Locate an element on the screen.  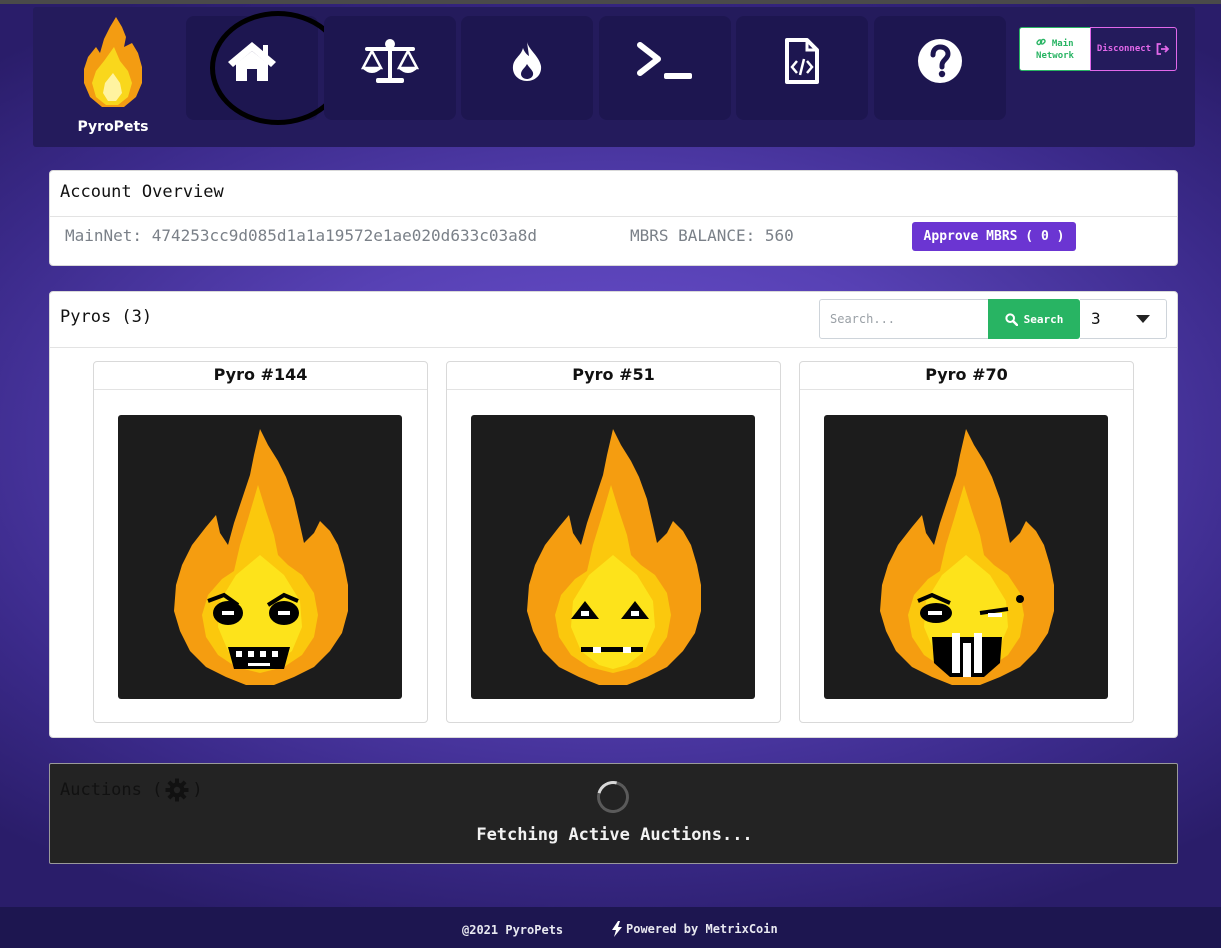
chevron-down-icon is located at coordinates (1143, 319).